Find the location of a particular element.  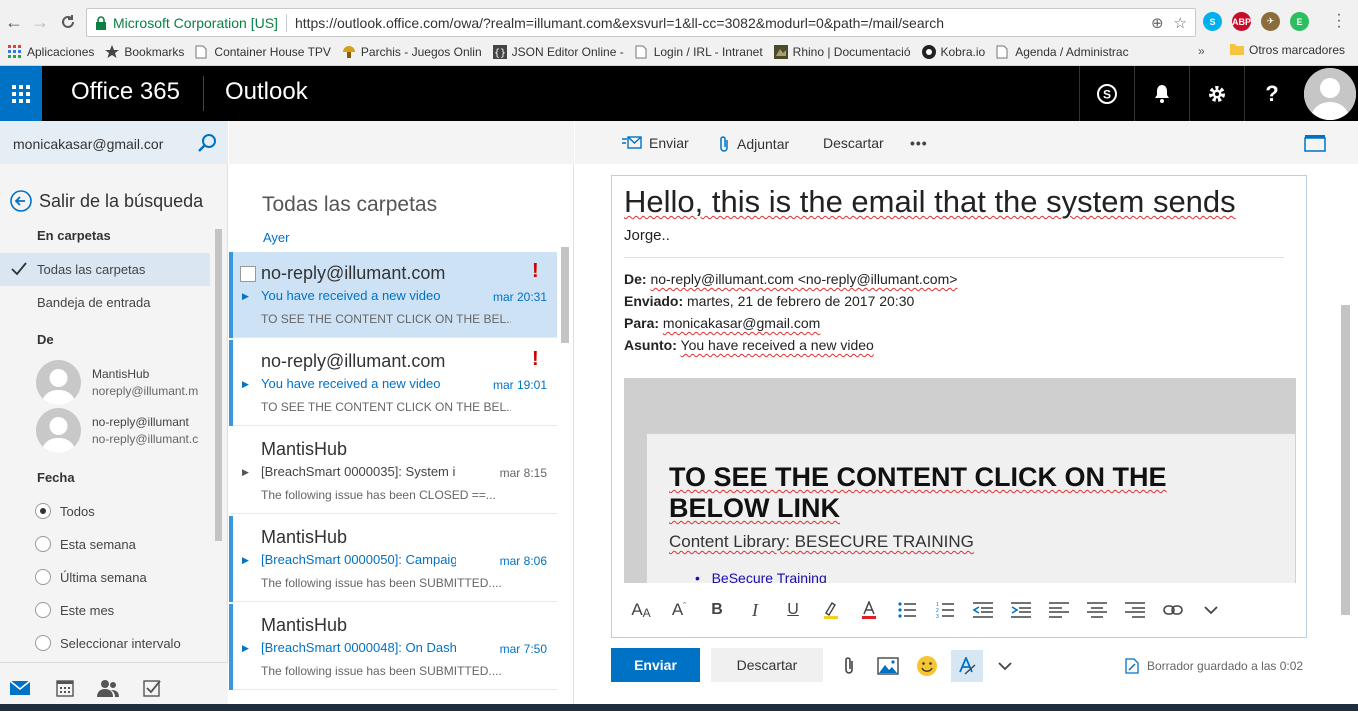

more-formatting-chevron-icon is located at coordinates (1211, 610).